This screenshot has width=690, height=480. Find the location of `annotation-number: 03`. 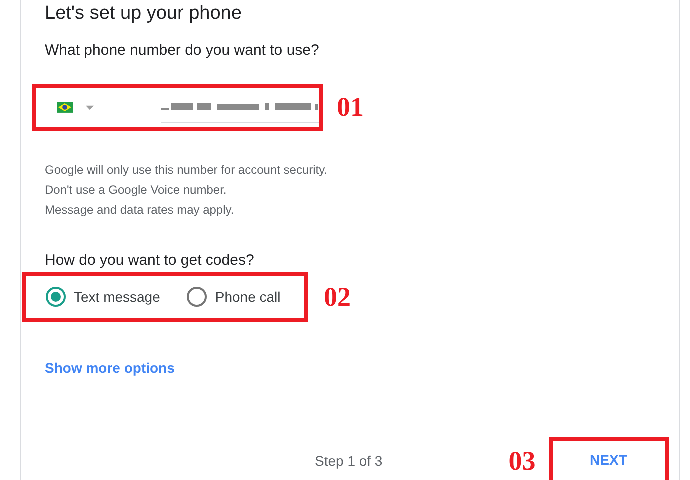

annotation-number: 03 is located at coordinates (522, 461).